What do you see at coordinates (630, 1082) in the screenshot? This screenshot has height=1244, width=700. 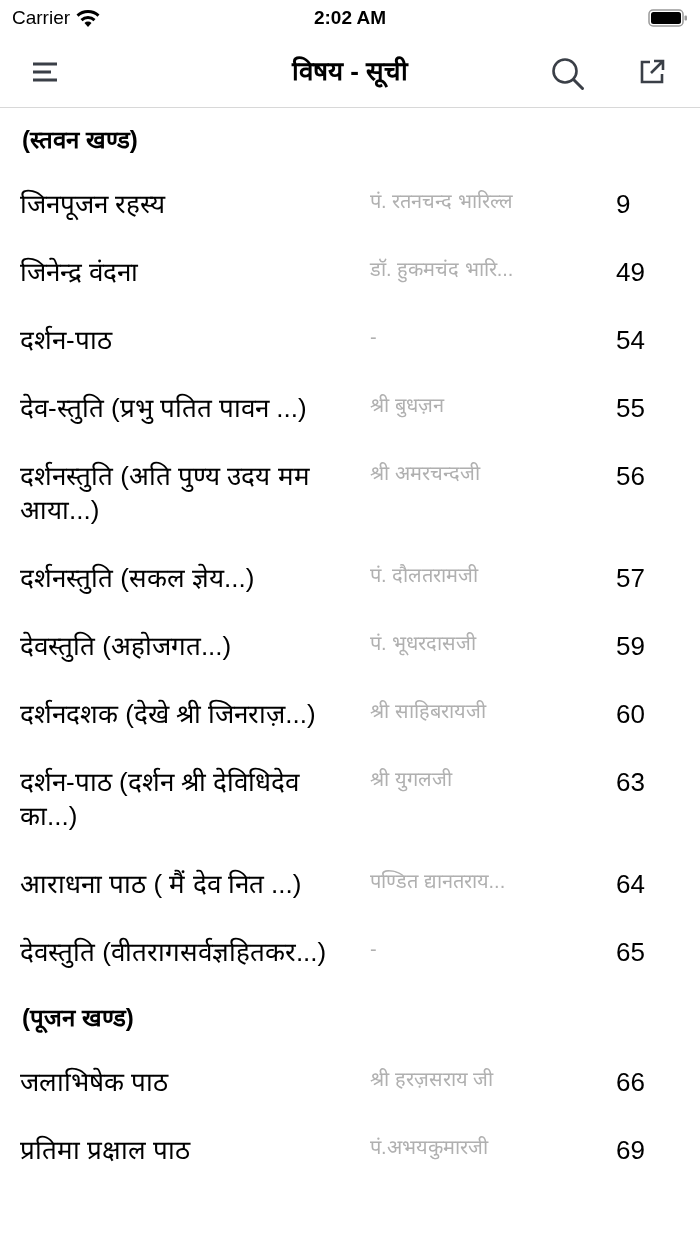 I see `page-number: 66` at bounding box center [630, 1082].